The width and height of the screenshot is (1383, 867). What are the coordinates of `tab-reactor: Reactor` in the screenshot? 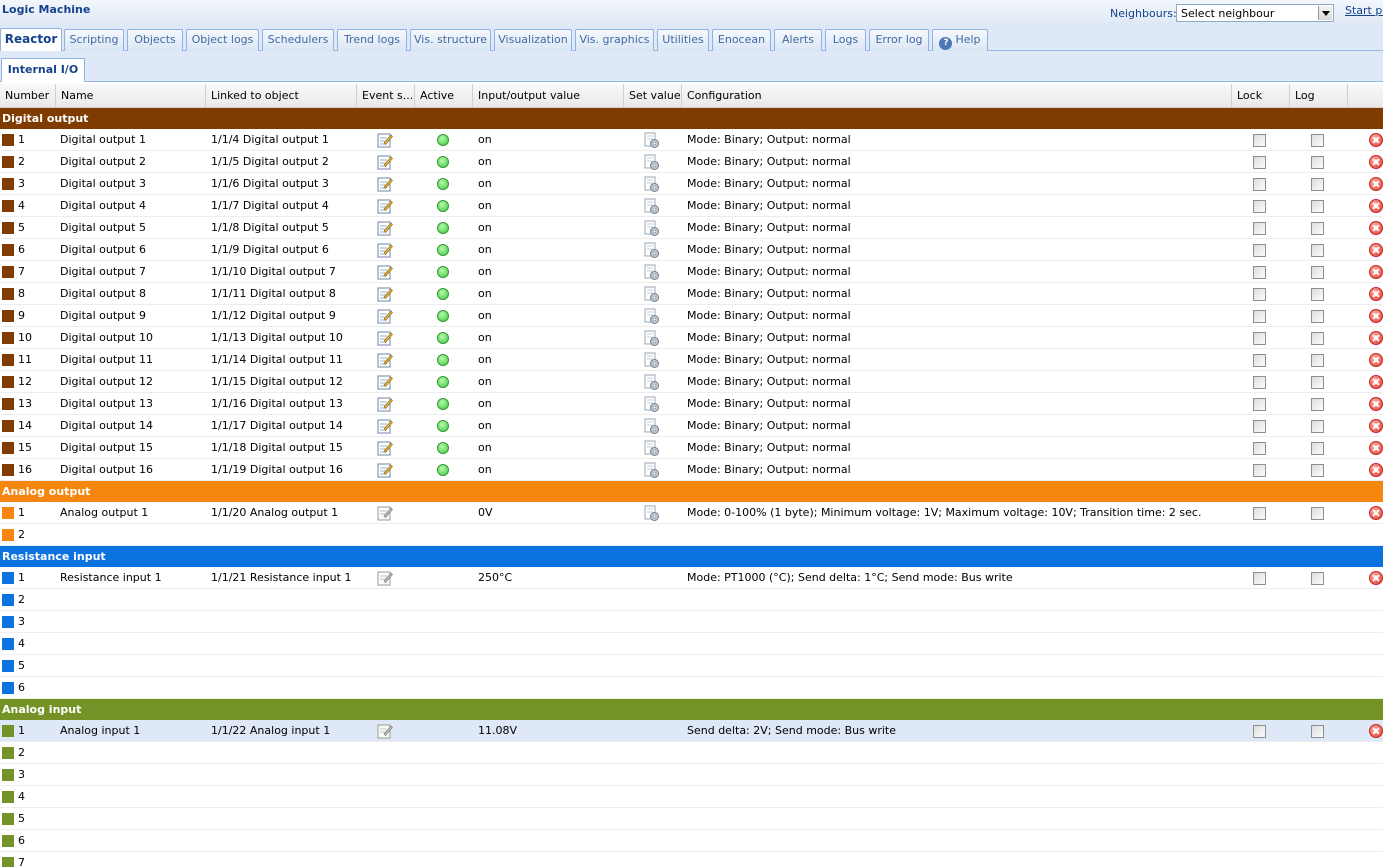 It's located at (31, 40).